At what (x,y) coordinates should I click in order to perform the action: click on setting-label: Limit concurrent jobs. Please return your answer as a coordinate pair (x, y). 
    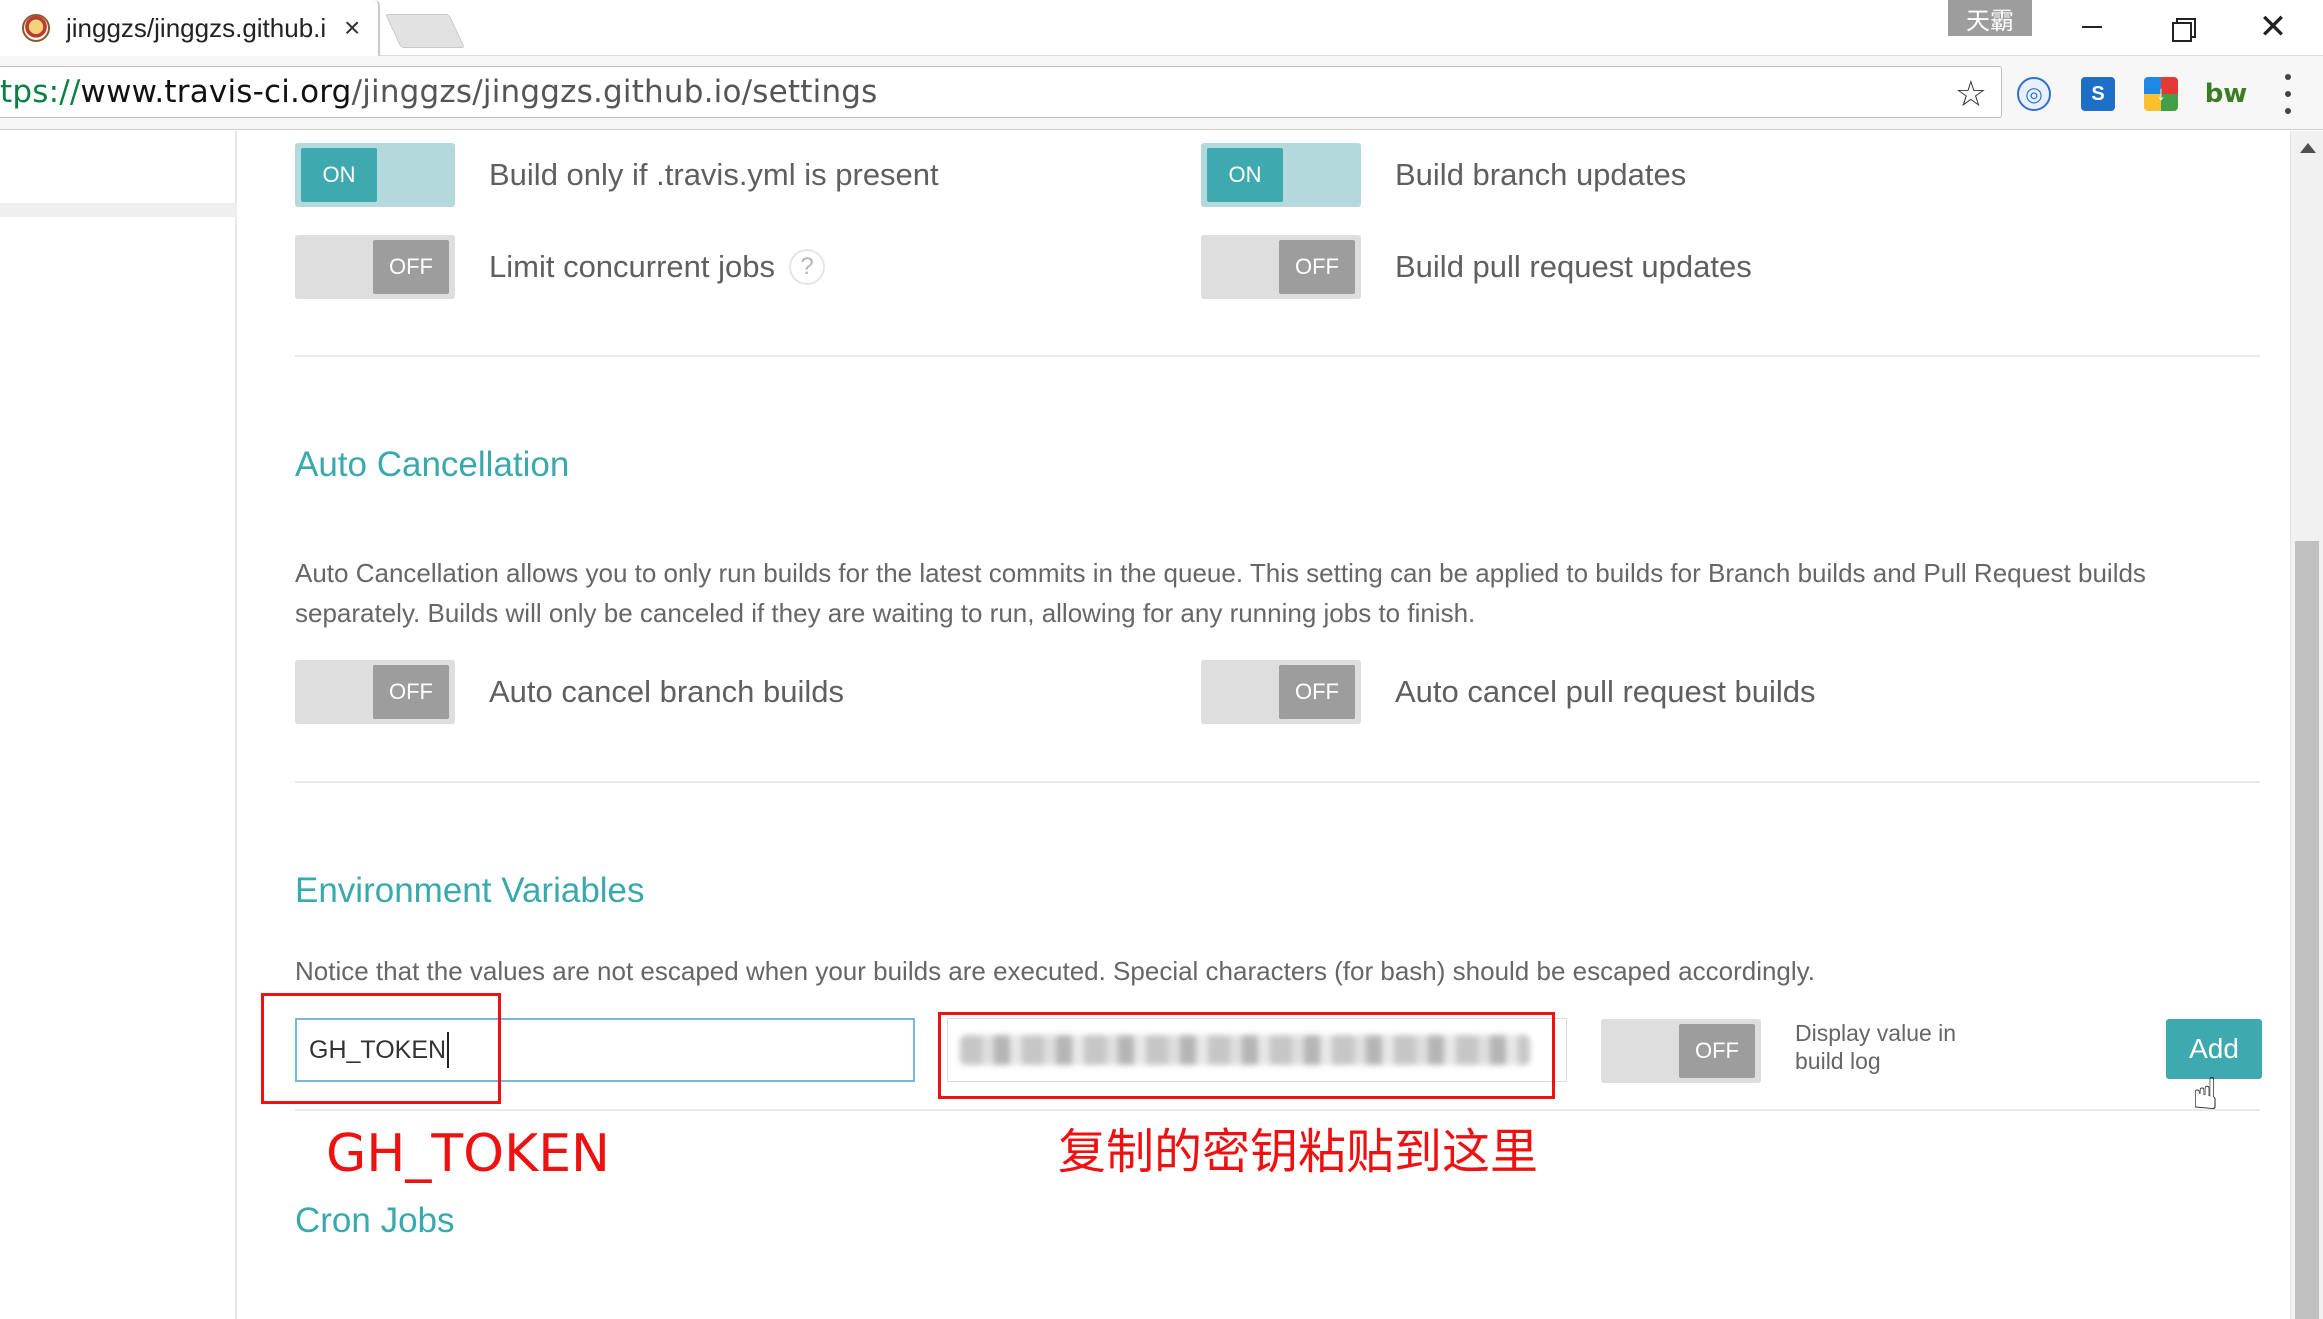
    Looking at the image, I should click on (632, 266).